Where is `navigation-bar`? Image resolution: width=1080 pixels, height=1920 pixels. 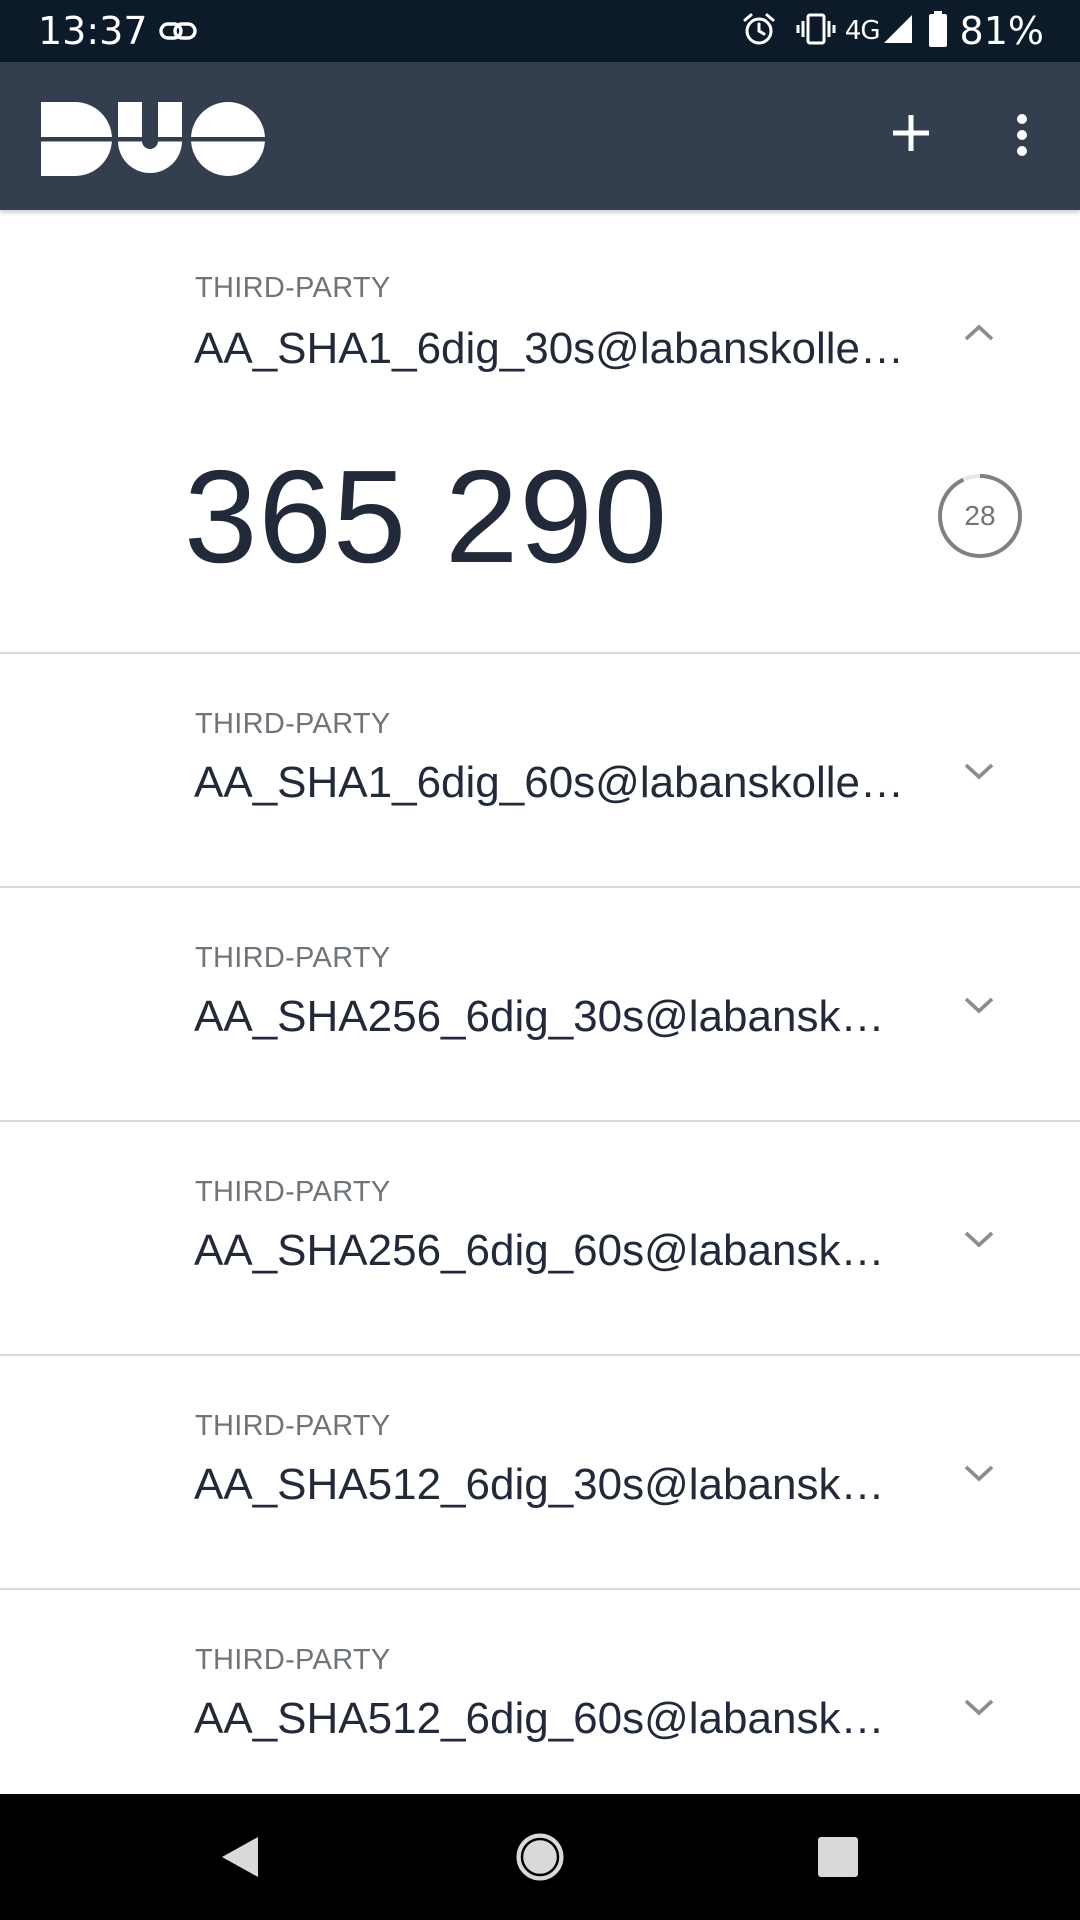
navigation-bar is located at coordinates (540, 1857).